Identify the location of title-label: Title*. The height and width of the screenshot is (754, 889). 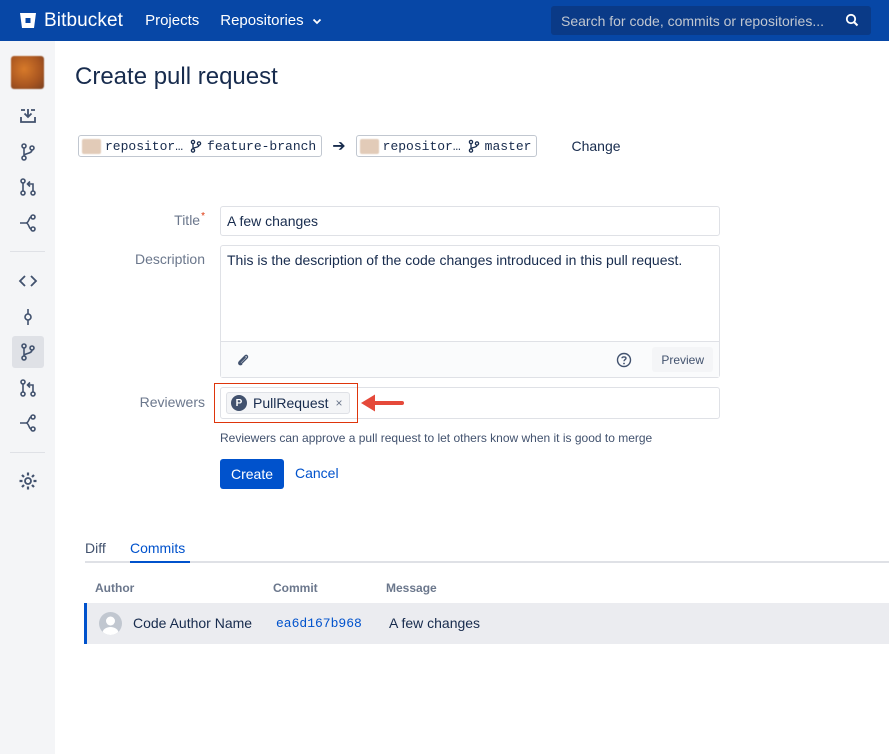
(189, 219).